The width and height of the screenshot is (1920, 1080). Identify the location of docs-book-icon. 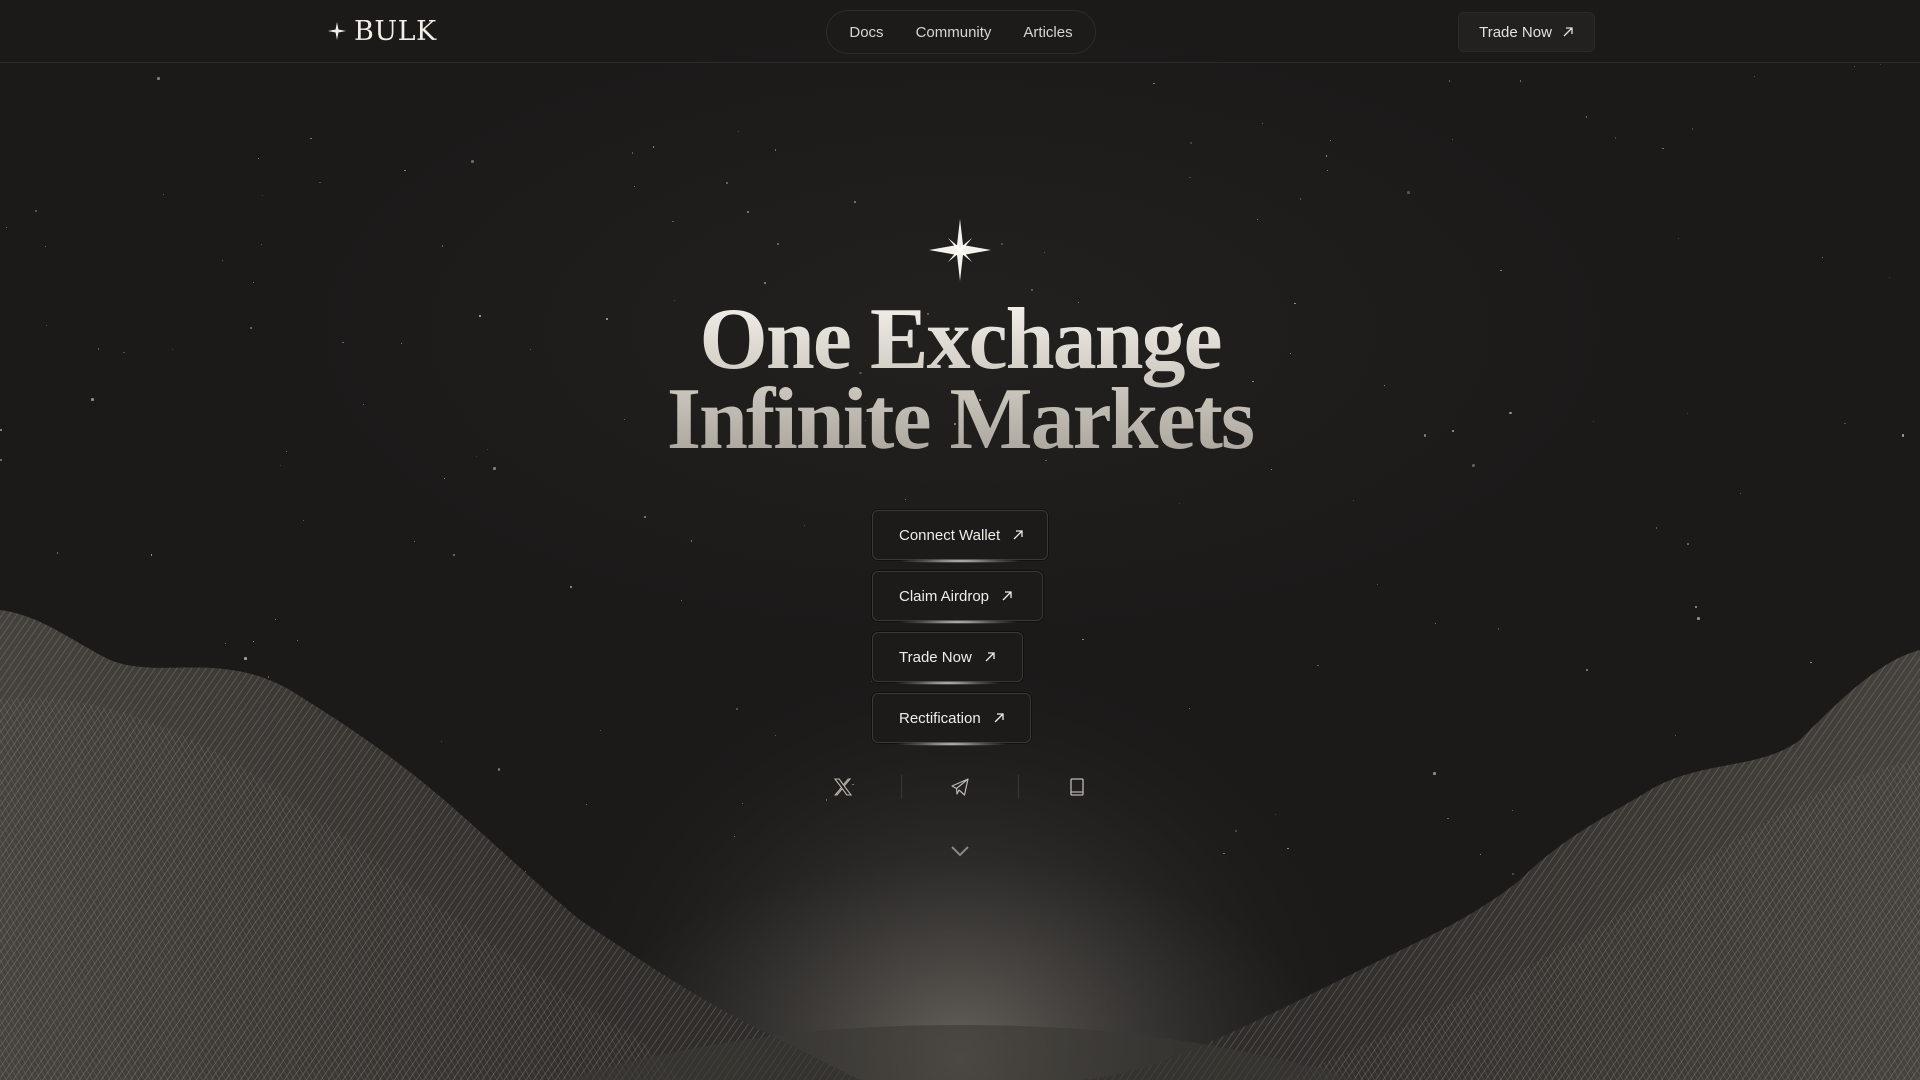
(1077, 787).